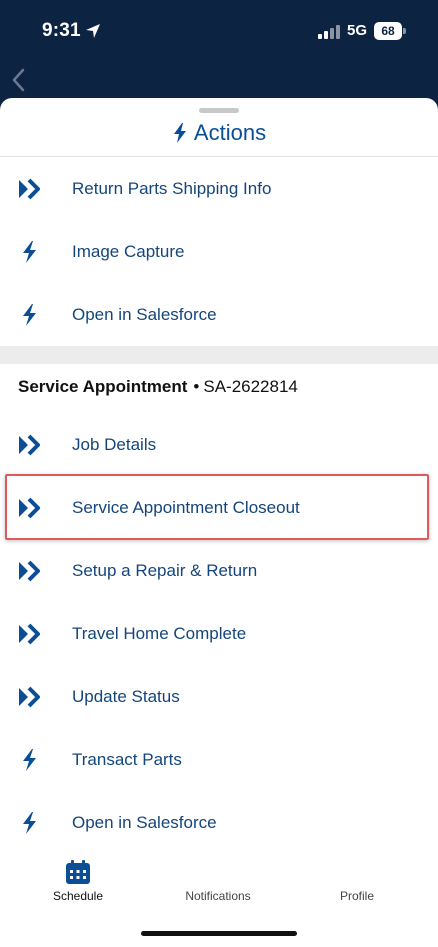  What do you see at coordinates (250, 386) in the screenshot?
I see `section-record-id: SA-2622814` at bounding box center [250, 386].